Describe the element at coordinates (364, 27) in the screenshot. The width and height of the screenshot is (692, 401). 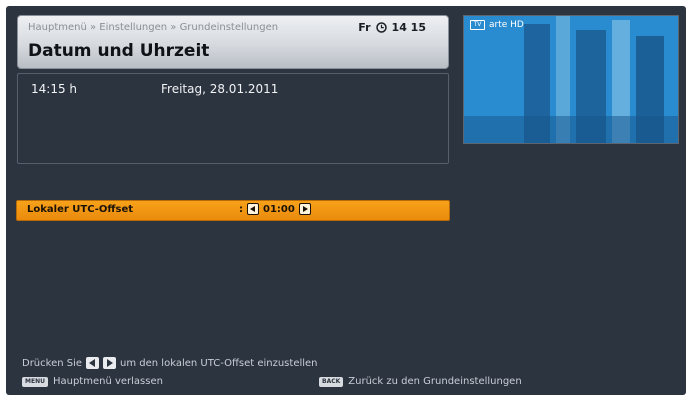
I see `clock-day: Fr` at that location.